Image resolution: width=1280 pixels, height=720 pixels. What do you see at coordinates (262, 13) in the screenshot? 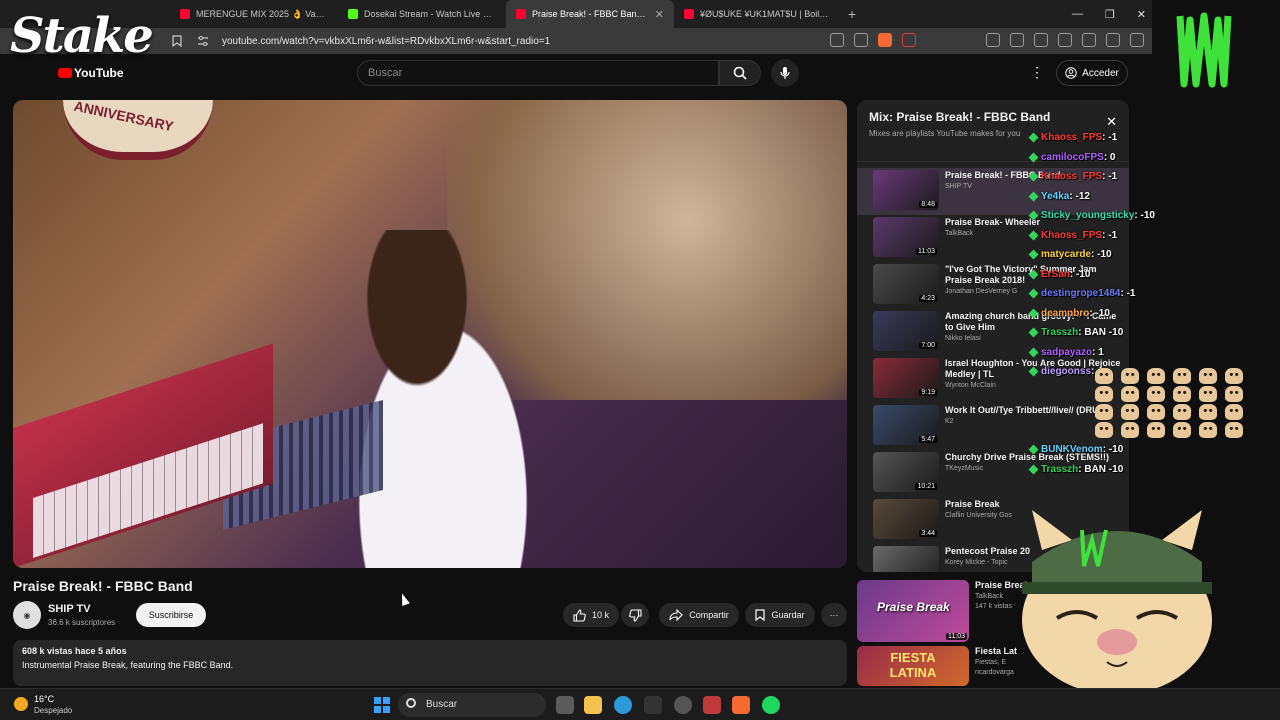
I see `tab-label: MERENGUE MIX 2025 👌 Vagabundo` at bounding box center [262, 13].